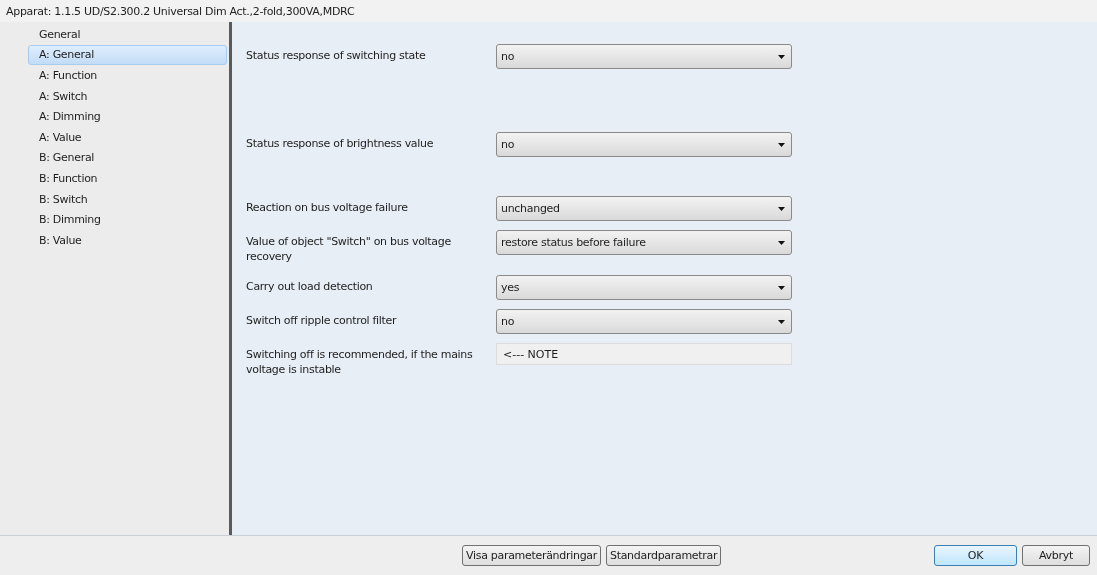 This screenshot has width=1097, height=575. Describe the element at coordinates (127, 199) in the screenshot. I see `sidebar-item: B: Switch` at that location.